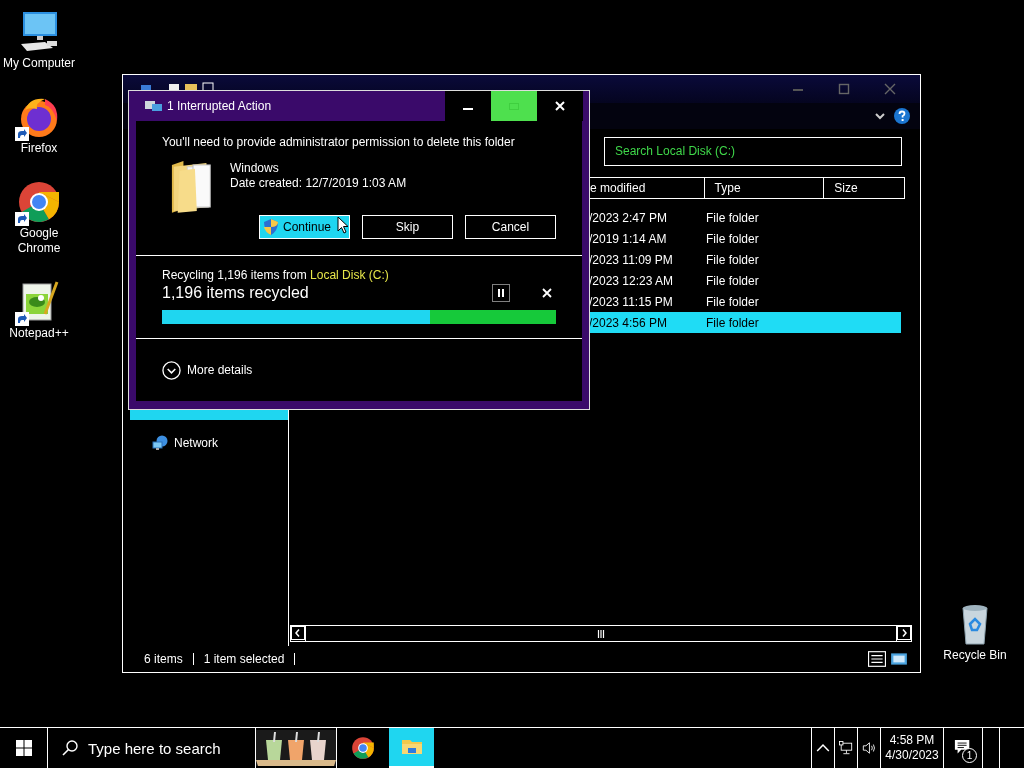 This screenshot has height=768, width=1024. What do you see at coordinates (255, 168) in the screenshot?
I see `folder-name: Windows` at bounding box center [255, 168].